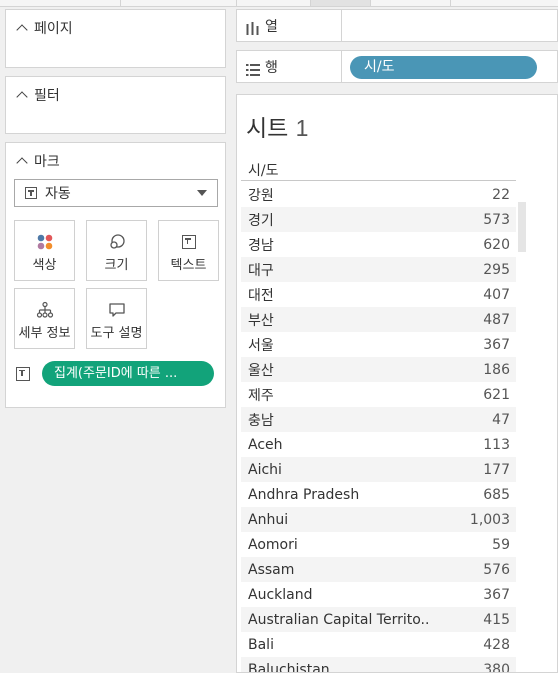 This screenshot has width=558, height=673. What do you see at coordinates (496, 569) in the screenshot?
I see `row-value: 576` at bounding box center [496, 569].